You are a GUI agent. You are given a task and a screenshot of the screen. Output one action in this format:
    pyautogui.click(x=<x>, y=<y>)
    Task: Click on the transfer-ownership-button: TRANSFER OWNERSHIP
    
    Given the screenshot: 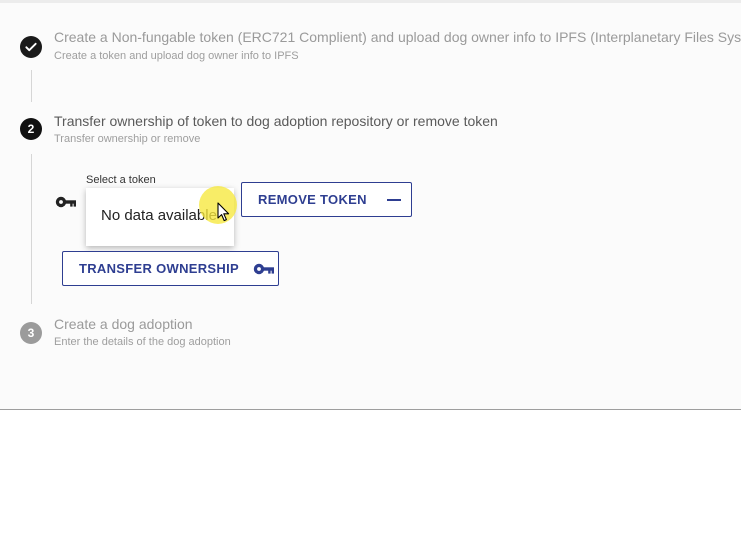 What is the action you would take?
    pyautogui.click(x=170, y=268)
    